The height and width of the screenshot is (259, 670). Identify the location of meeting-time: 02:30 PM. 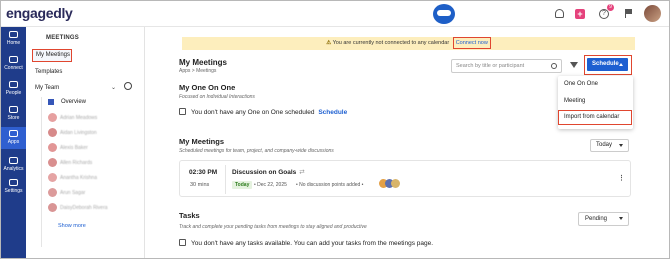
(203, 172).